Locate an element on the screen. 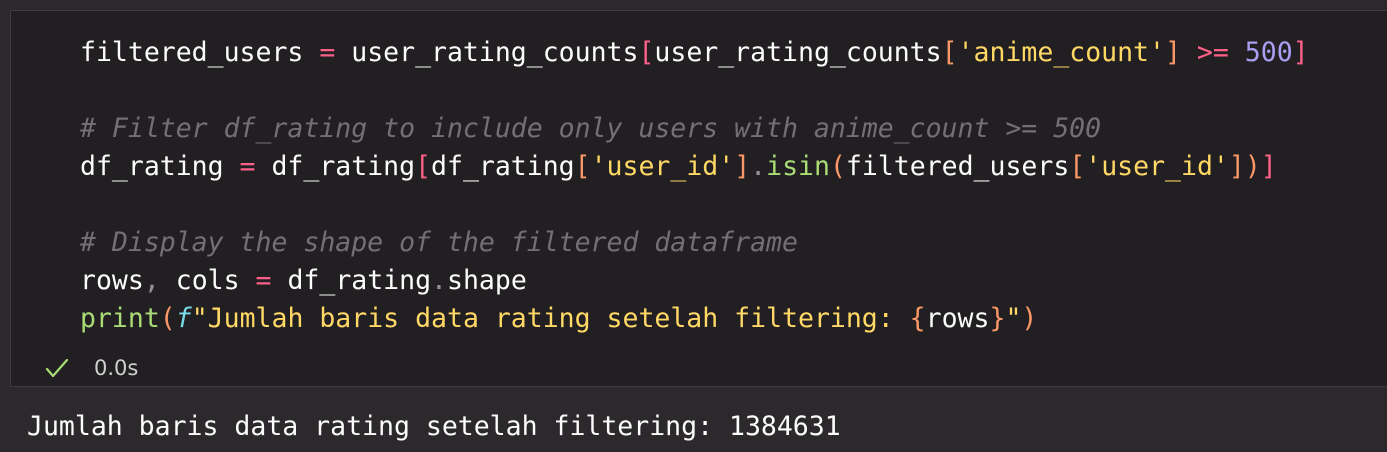 This screenshot has width=1387, height=452. code-token: shape is located at coordinates (487, 280).